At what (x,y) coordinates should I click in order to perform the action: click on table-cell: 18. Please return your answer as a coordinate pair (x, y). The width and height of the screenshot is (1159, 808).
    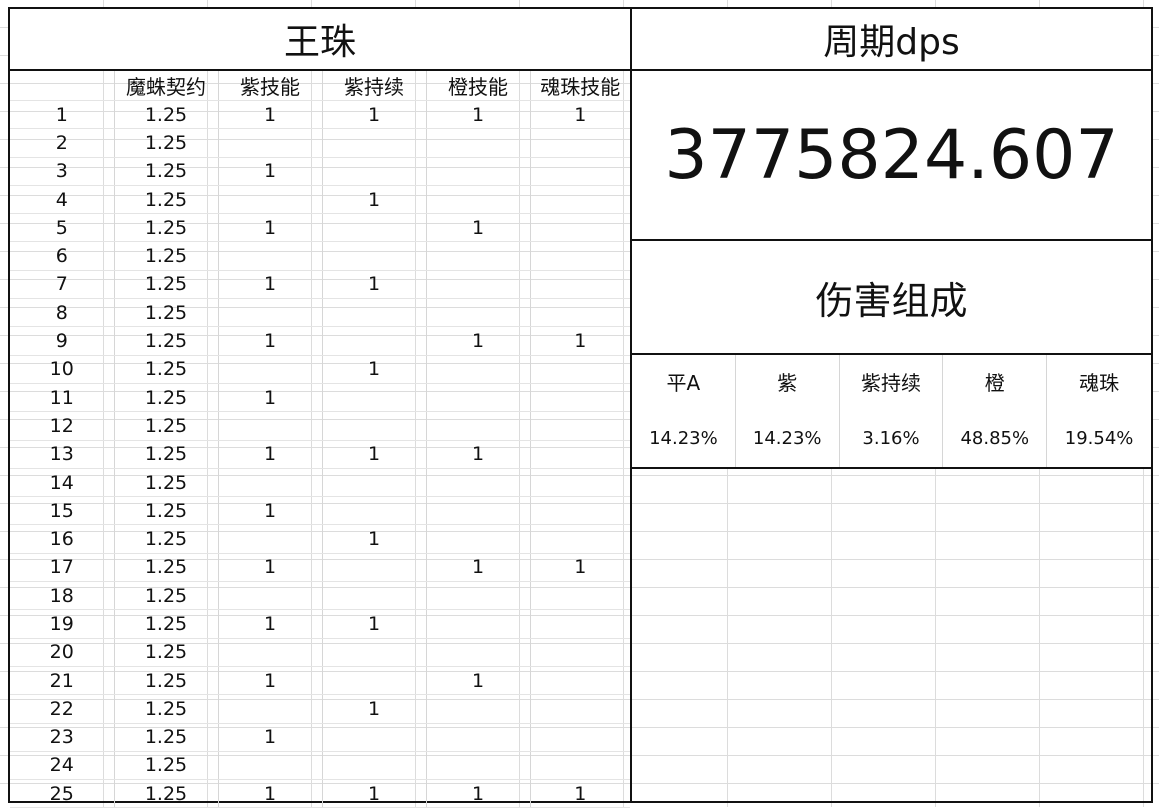
    Looking at the image, I should click on (62, 596).